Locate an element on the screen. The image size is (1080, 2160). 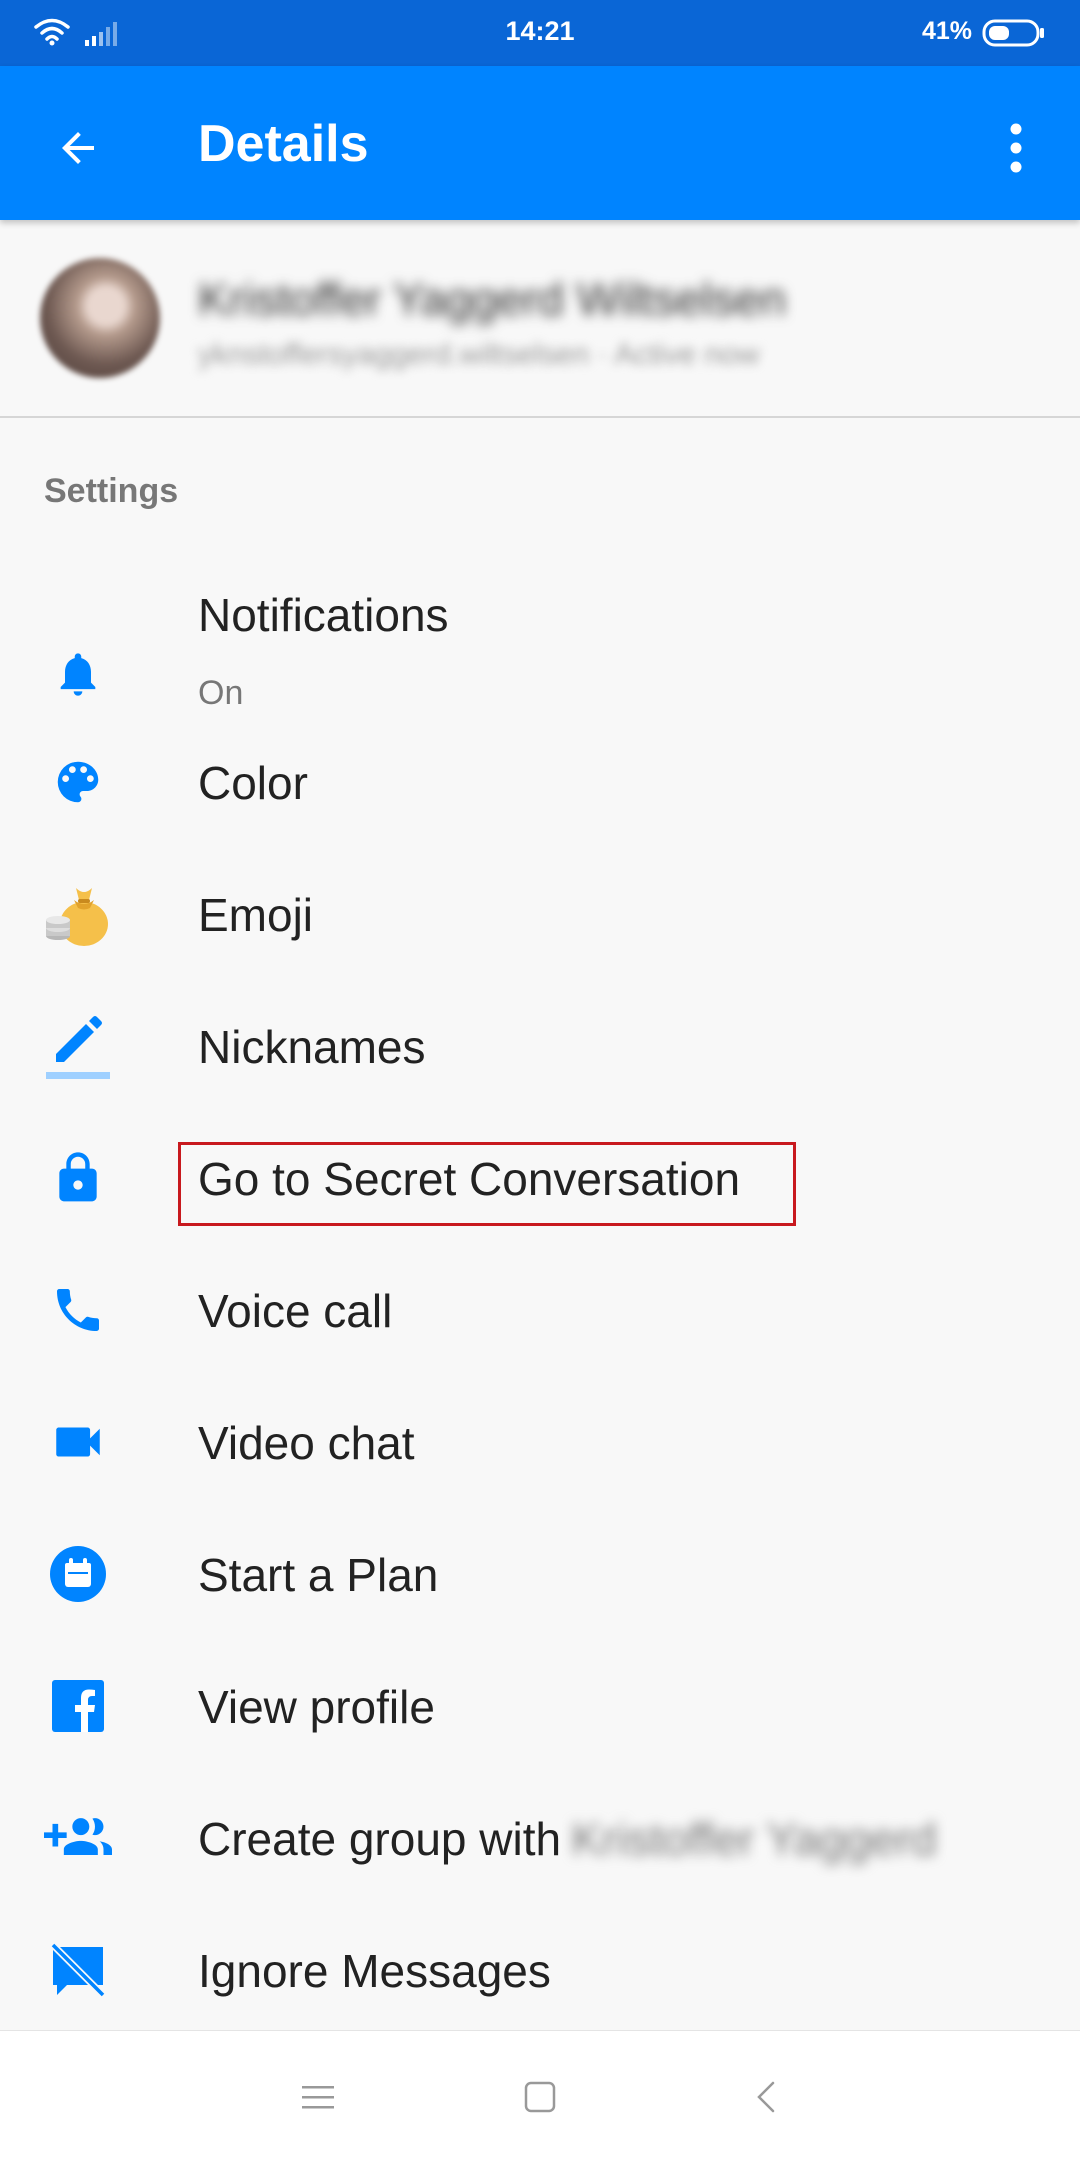
home-icon is located at coordinates (540, 2097).